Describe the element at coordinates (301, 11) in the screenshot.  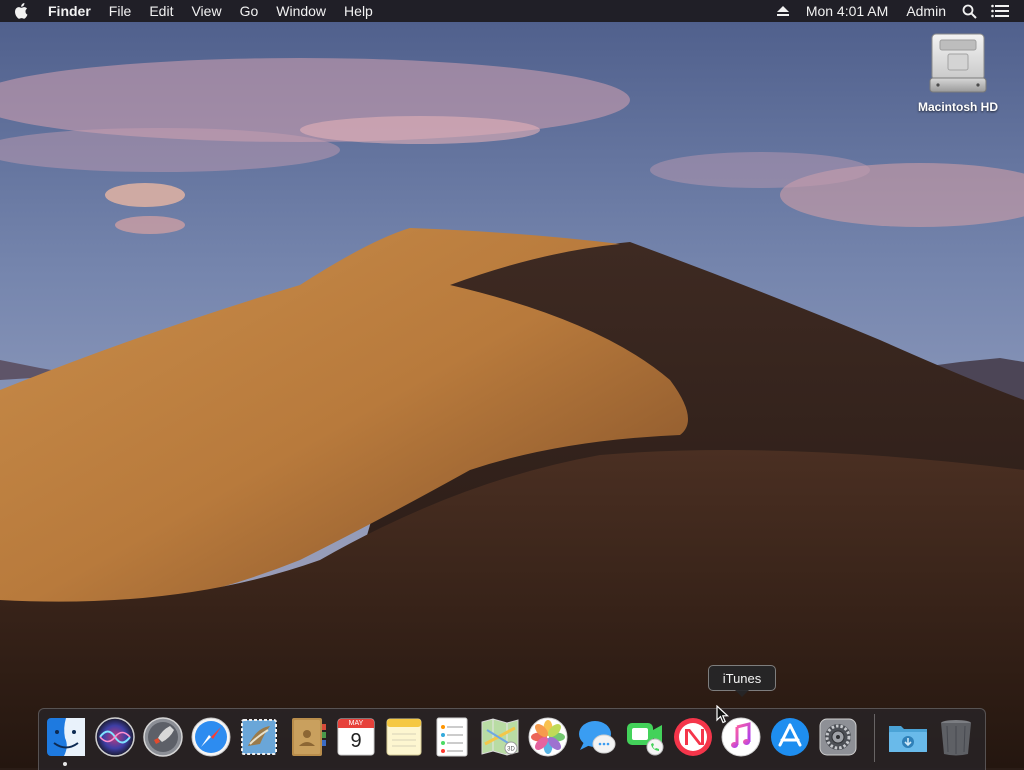
I see `menu-window: Window` at that location.